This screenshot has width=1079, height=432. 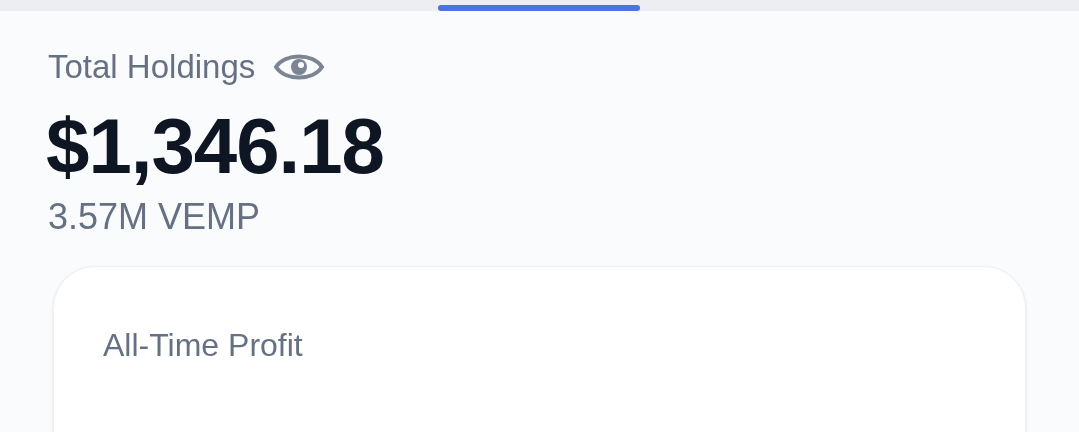 I want to click on holdings-label: Total Holdings, so click(x=152, y=67).